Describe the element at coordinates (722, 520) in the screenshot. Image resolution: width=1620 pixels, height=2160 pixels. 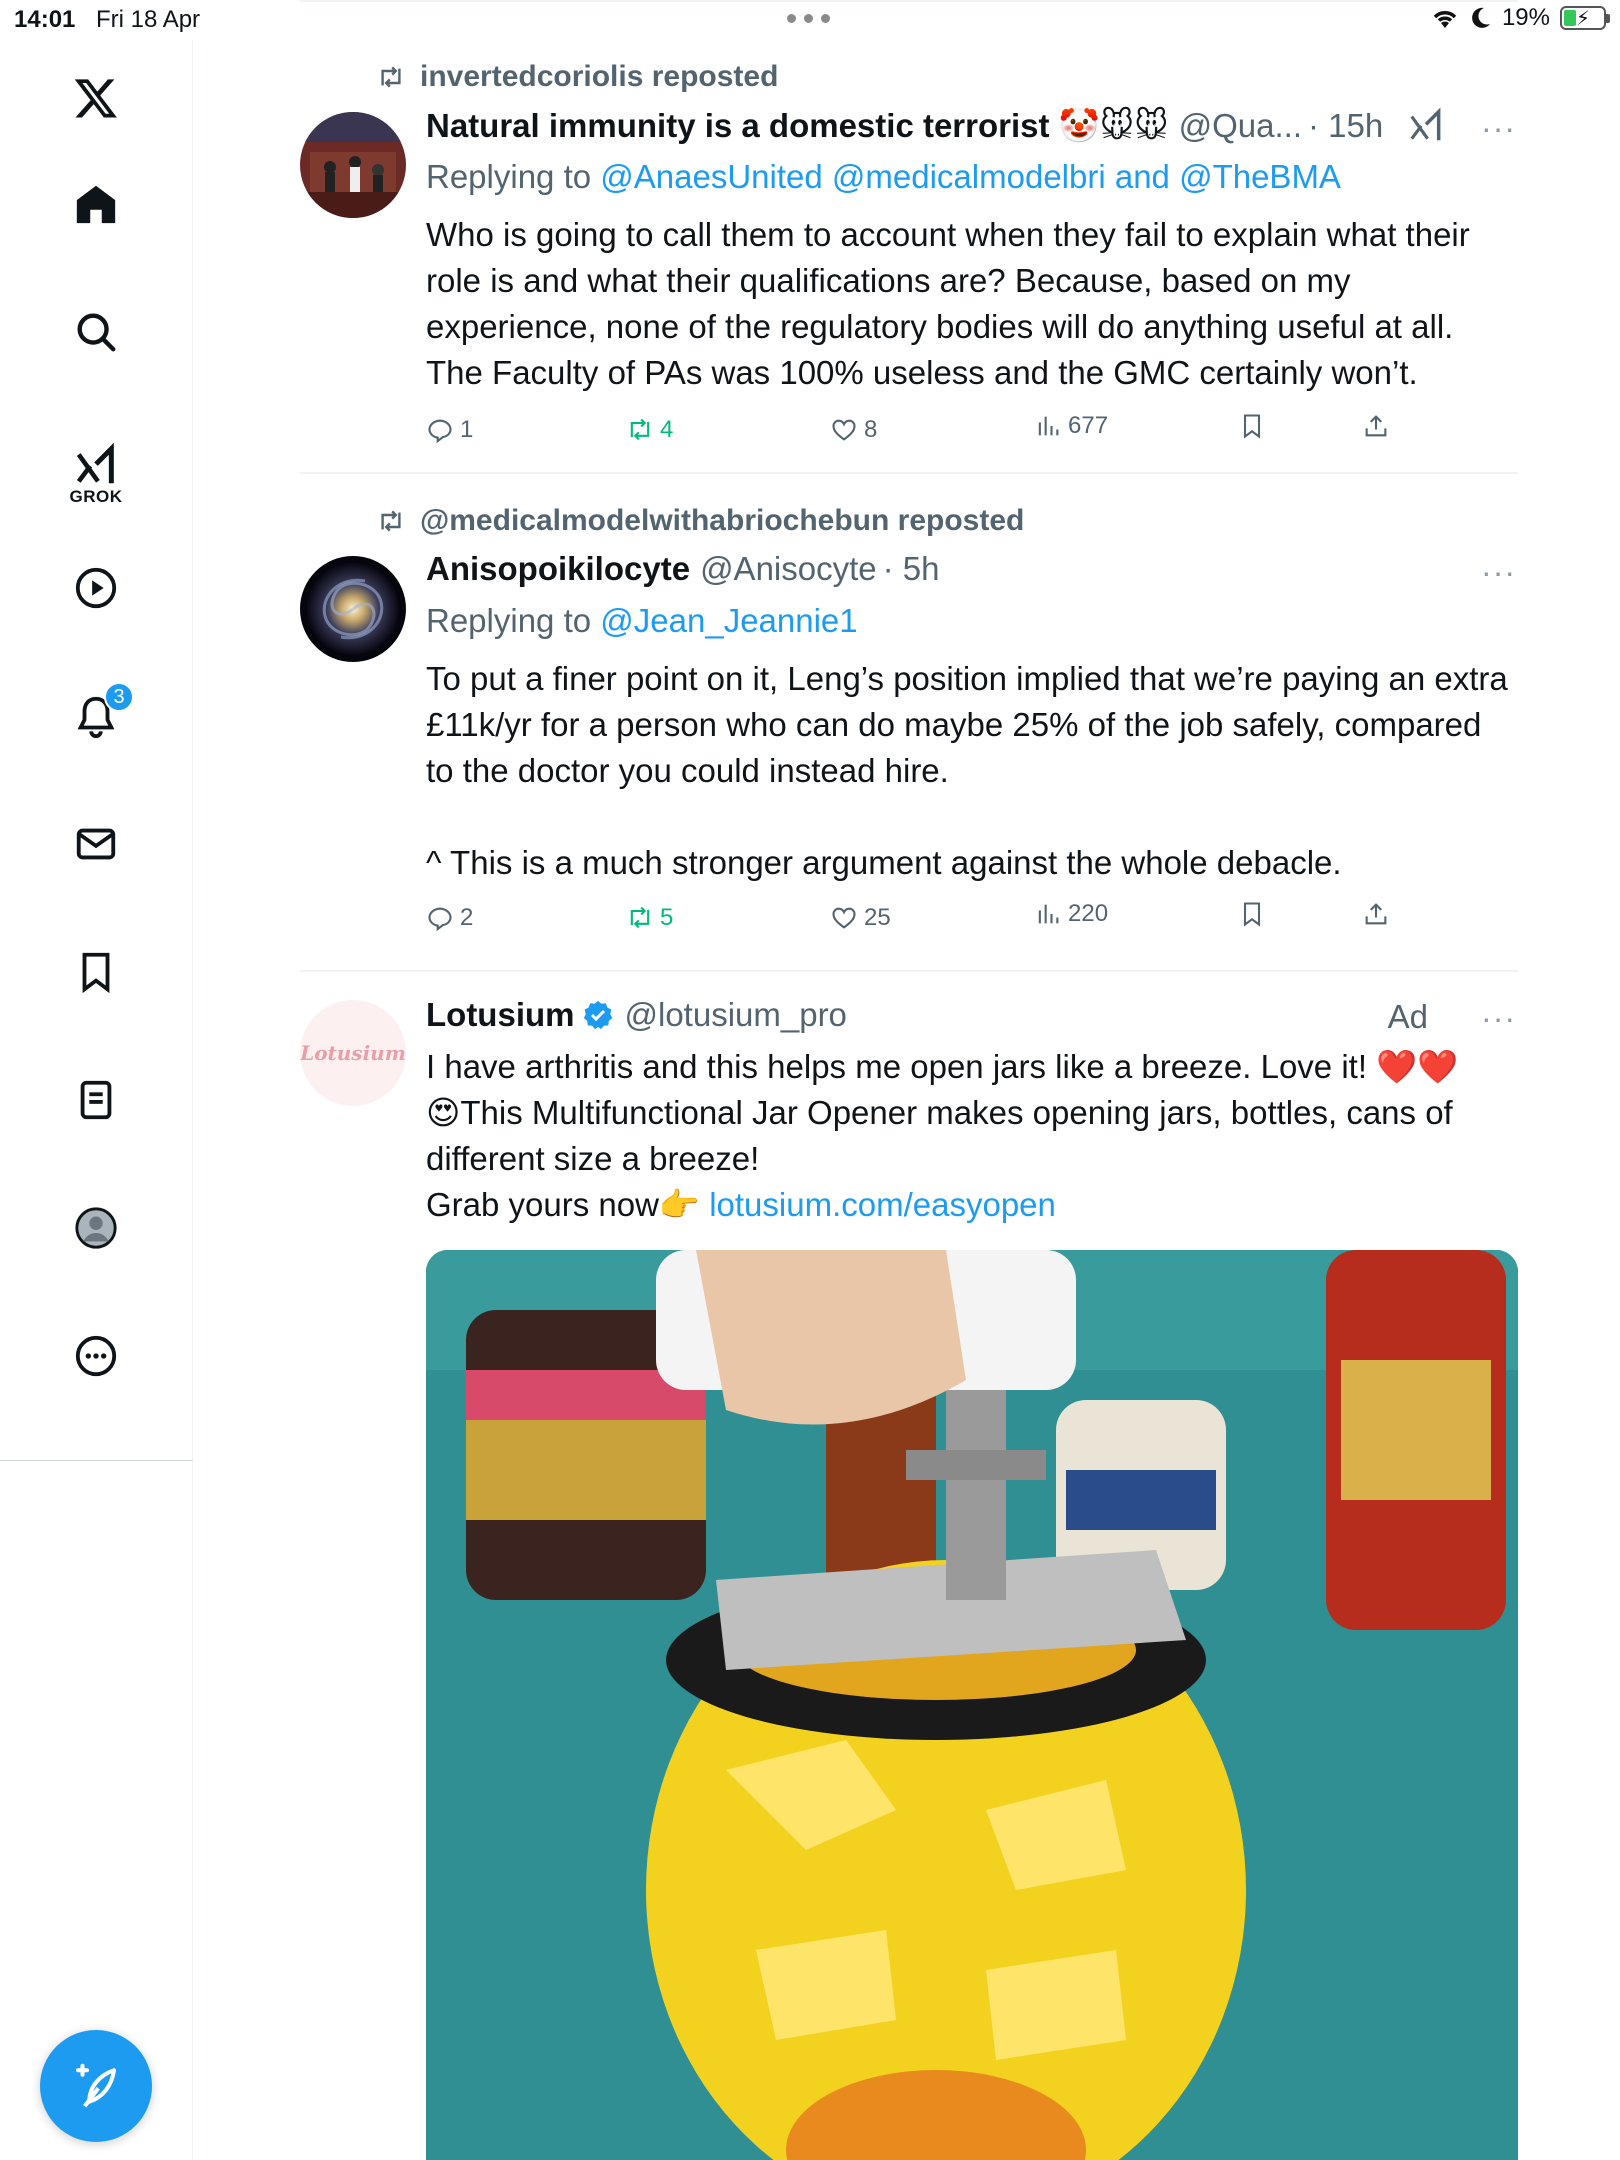
I see `repost-by: @medicalmodelwithabriochebun reposted` at that location.